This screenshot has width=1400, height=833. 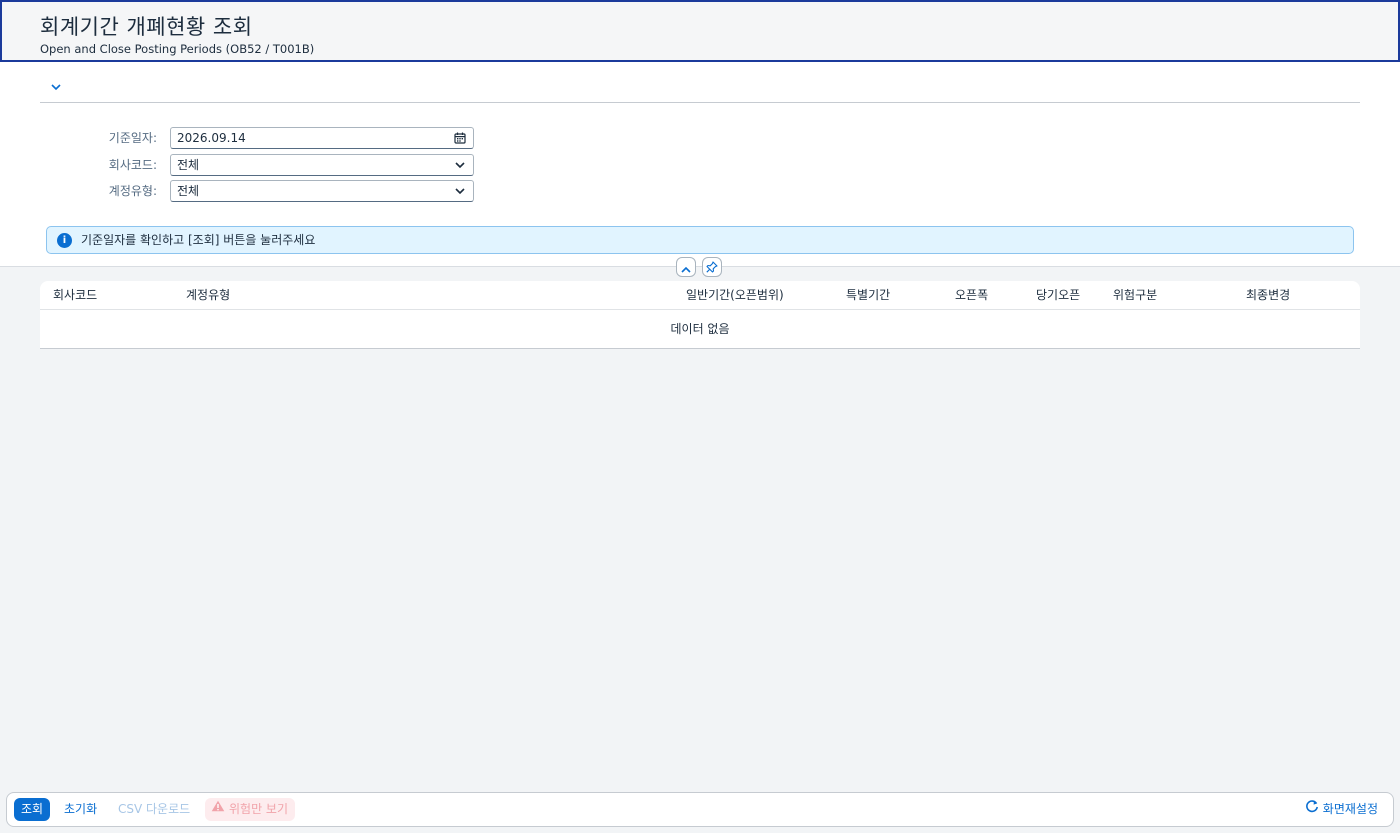 I want to click on company-label: 회사코드:, so click(x=132, y=165).